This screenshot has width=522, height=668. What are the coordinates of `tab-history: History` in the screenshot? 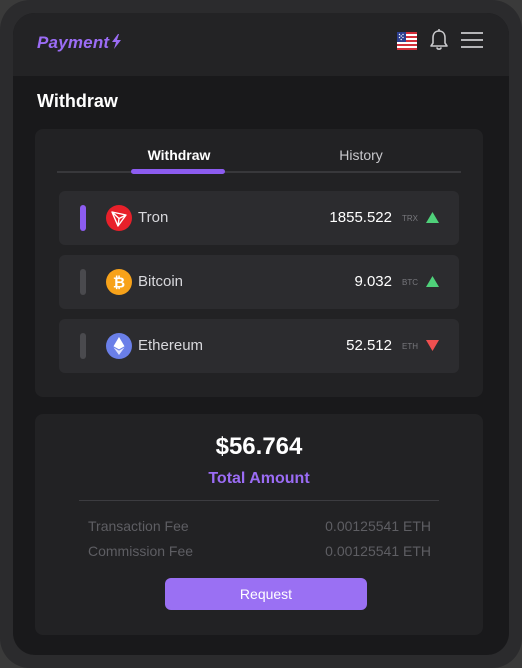 It's located at (361, 155).